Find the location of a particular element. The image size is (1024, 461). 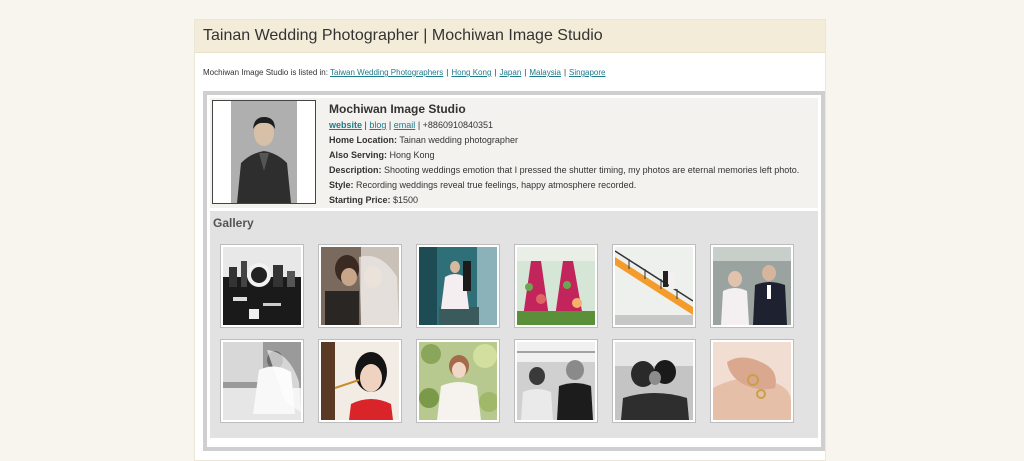

also-serving-label: Also Serving: is located at coordinates (358, 155).